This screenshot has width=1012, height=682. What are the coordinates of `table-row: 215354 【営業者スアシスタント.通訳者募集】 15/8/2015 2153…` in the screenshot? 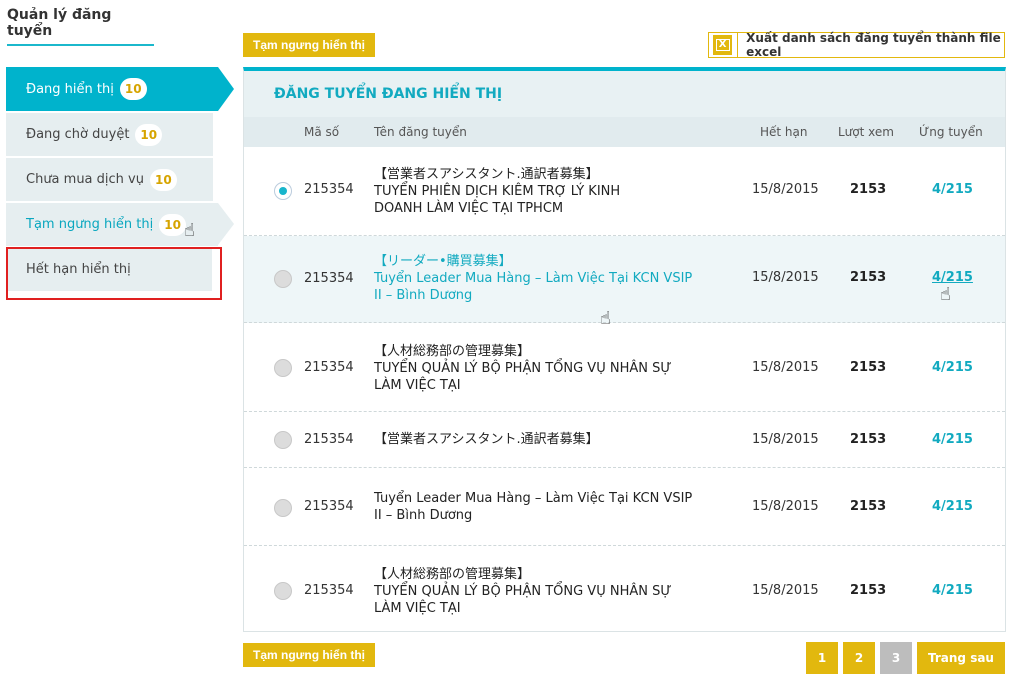 It's located at (624, 440).